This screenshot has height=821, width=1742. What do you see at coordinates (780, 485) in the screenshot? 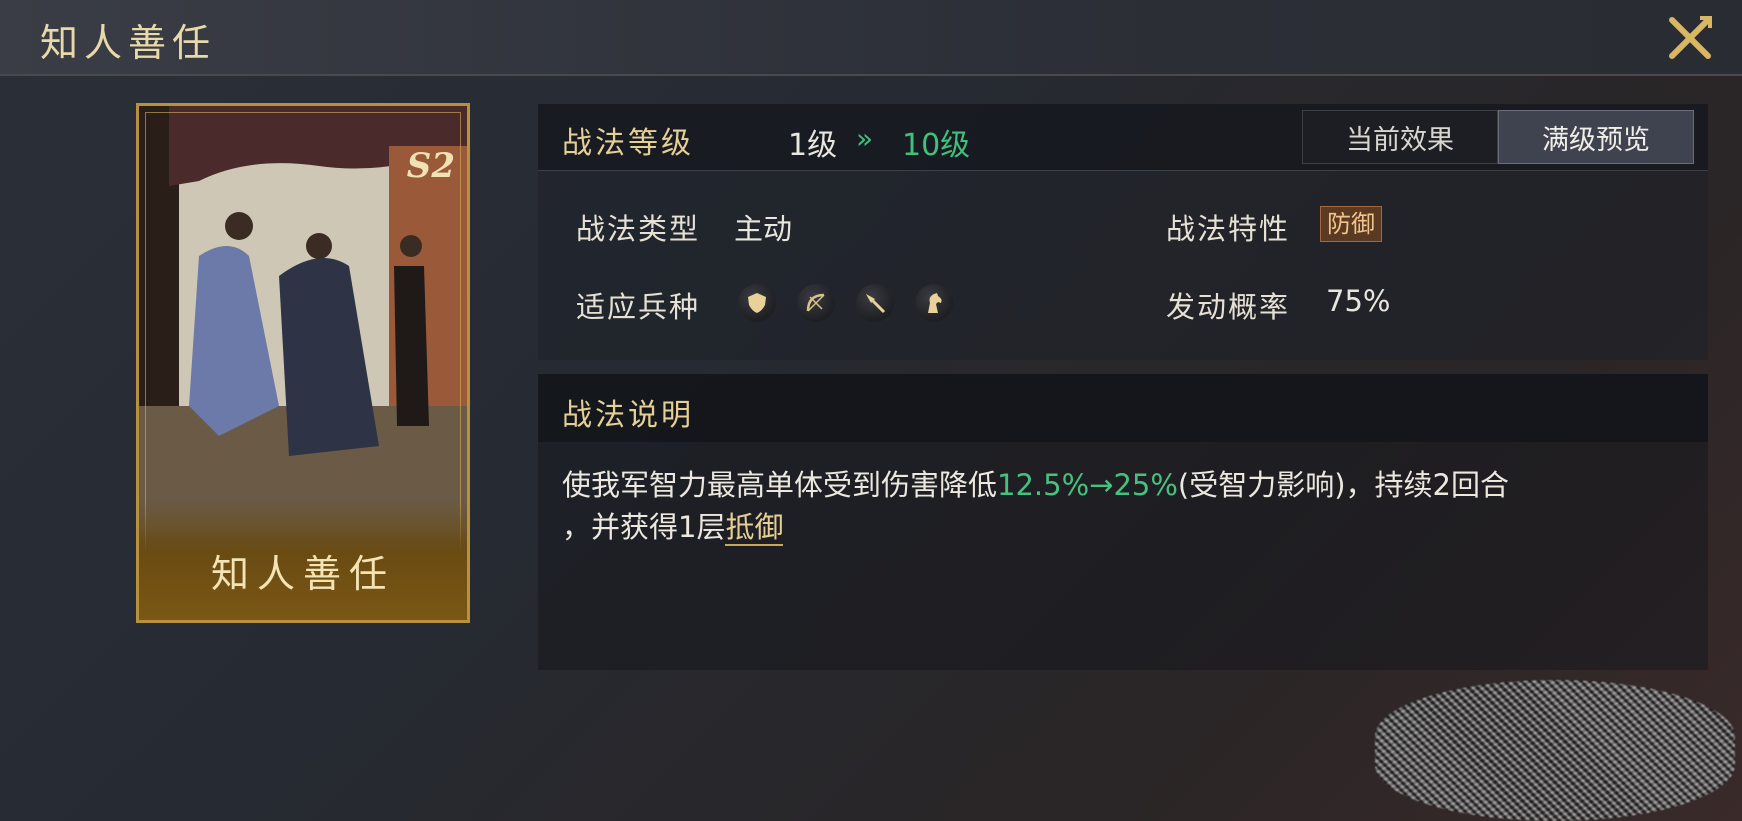
I see `desc-part1: 使我军智力最高单体受到伤害降低` at bounding box center [780, 485].